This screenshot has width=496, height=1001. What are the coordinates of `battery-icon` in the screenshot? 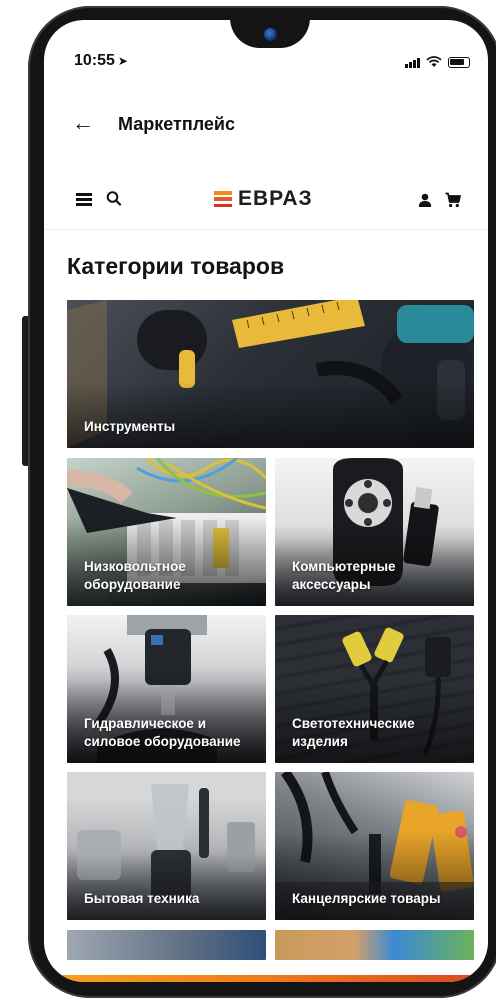 It's located at (459, 62).